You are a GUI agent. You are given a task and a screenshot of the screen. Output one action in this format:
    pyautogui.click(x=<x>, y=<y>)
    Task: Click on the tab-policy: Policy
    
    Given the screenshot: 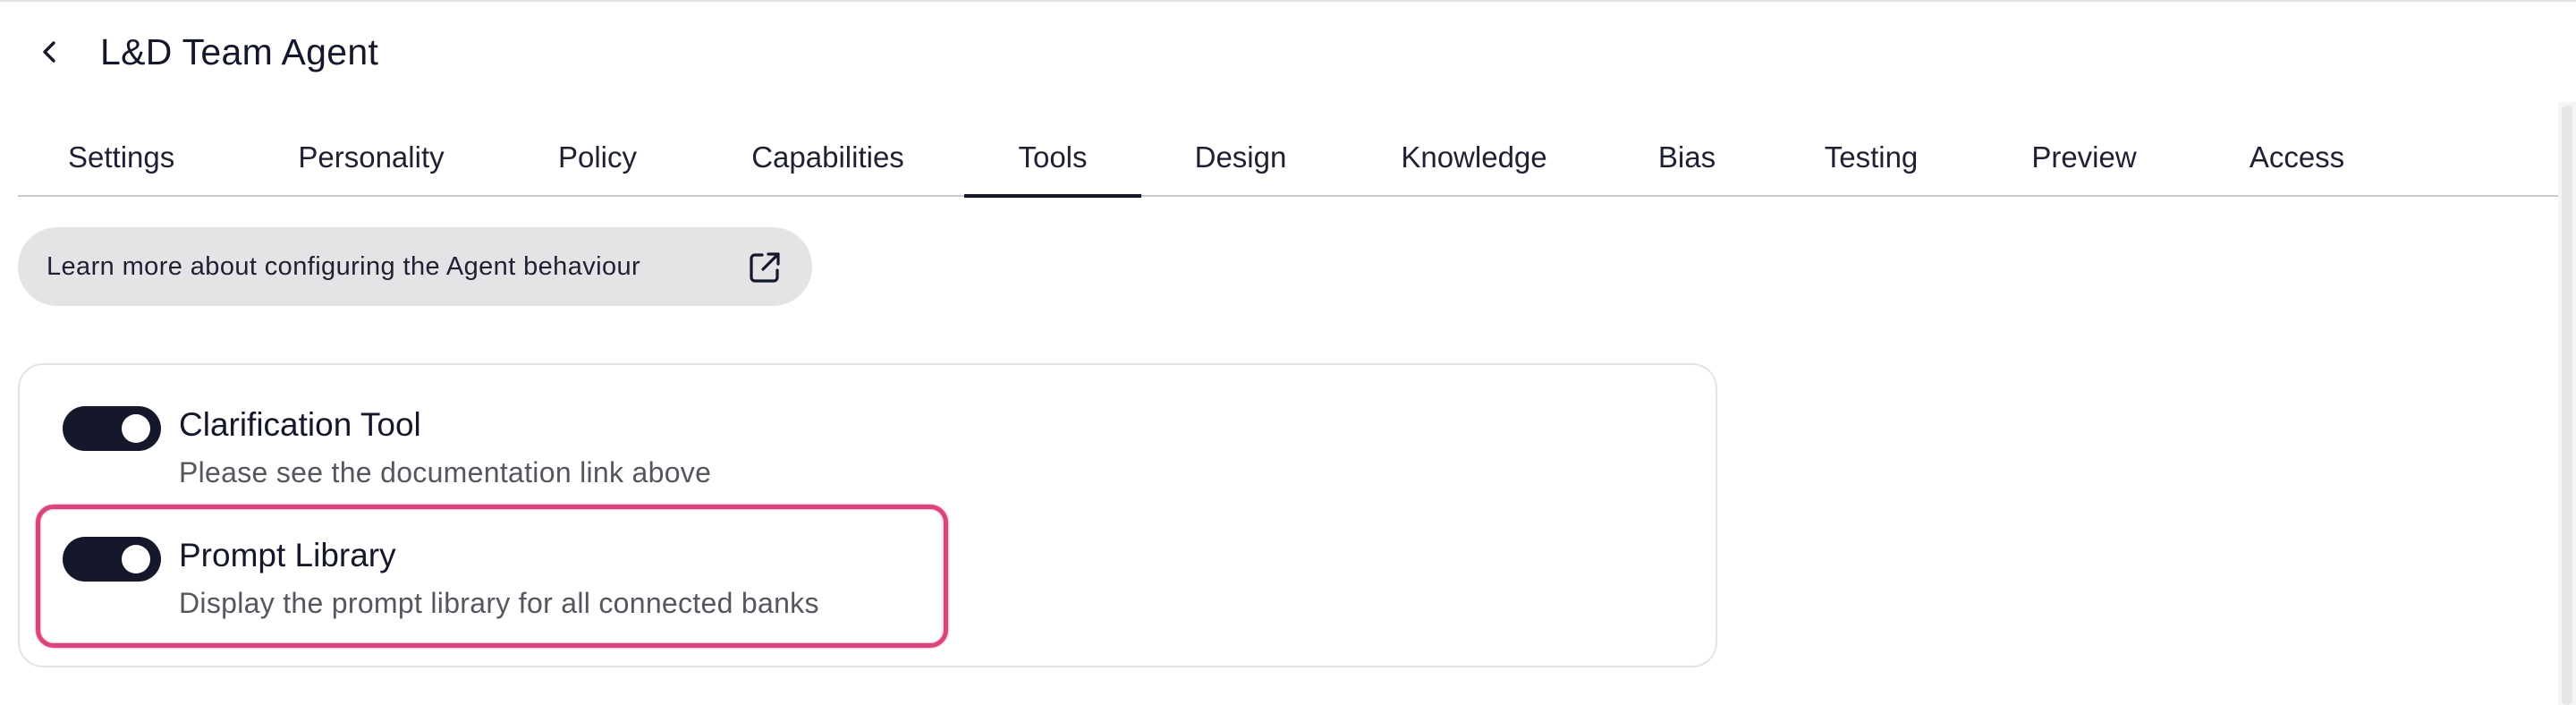 What is the action you would take?
    pyautogui.click(x=597, y=162)
    